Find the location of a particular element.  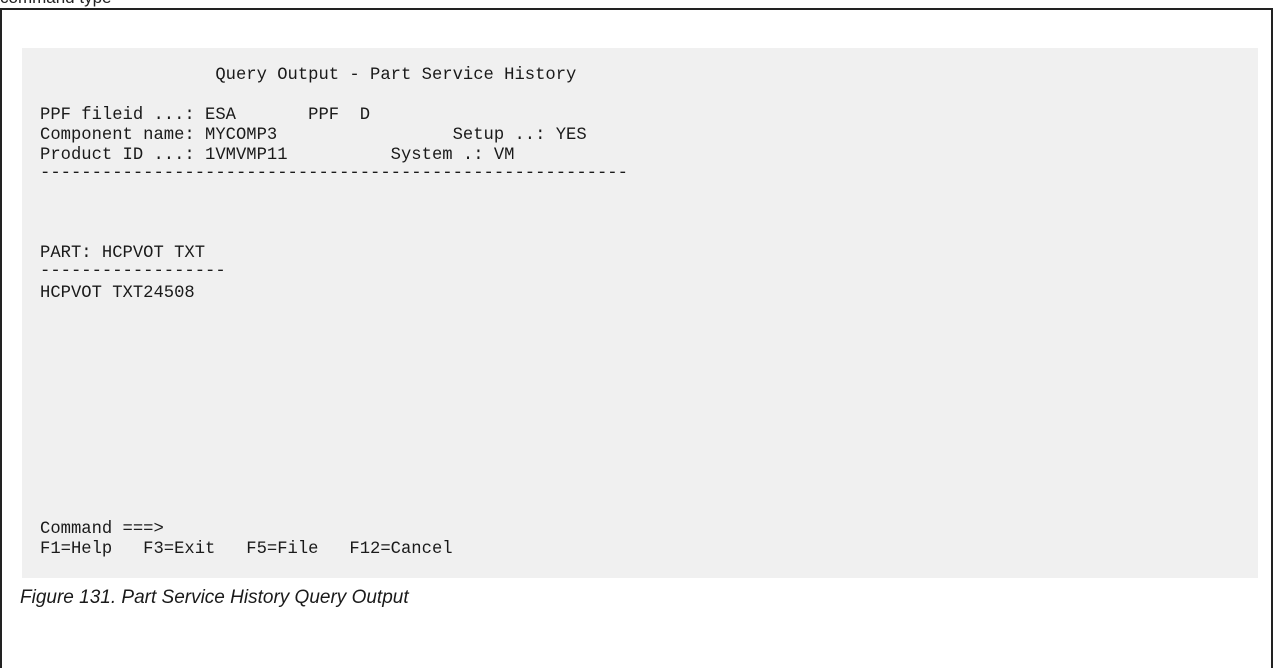

screen-title: Query Output - Part Service History is located at coordinates (308, 75).